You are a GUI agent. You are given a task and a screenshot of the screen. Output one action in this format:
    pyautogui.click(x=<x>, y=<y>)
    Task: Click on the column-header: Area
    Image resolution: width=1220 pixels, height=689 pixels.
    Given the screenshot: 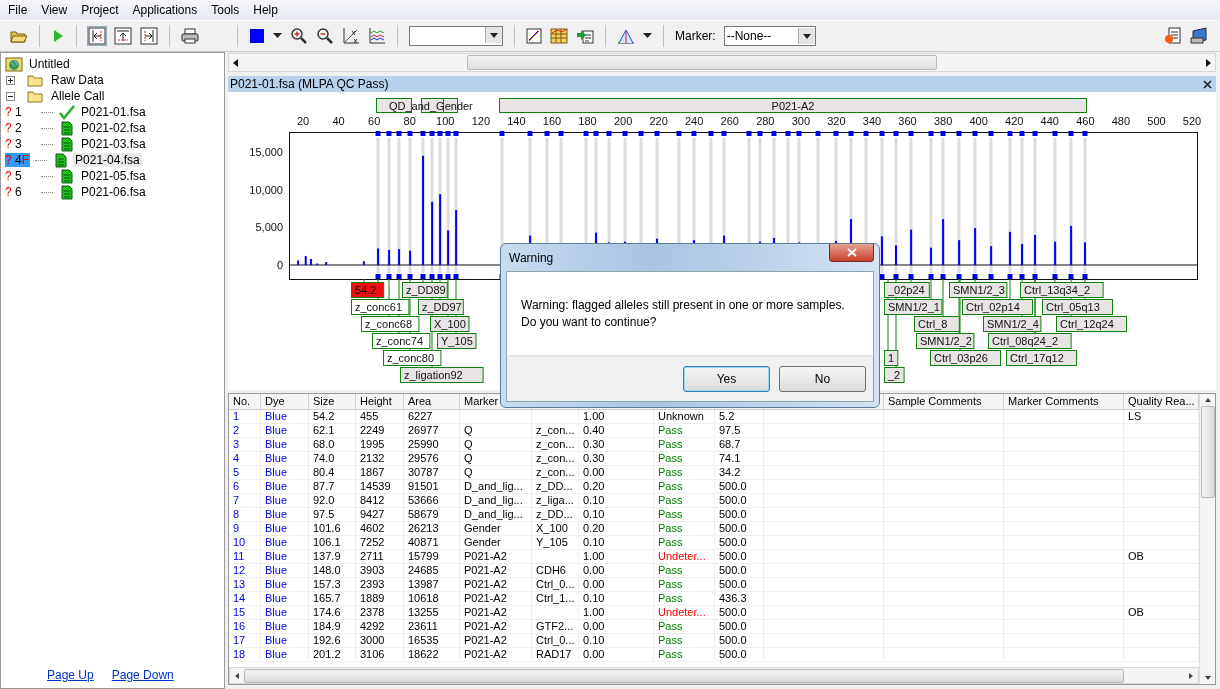 What is the action you would take?
    pyautogui.click(x=432, y=402)
    